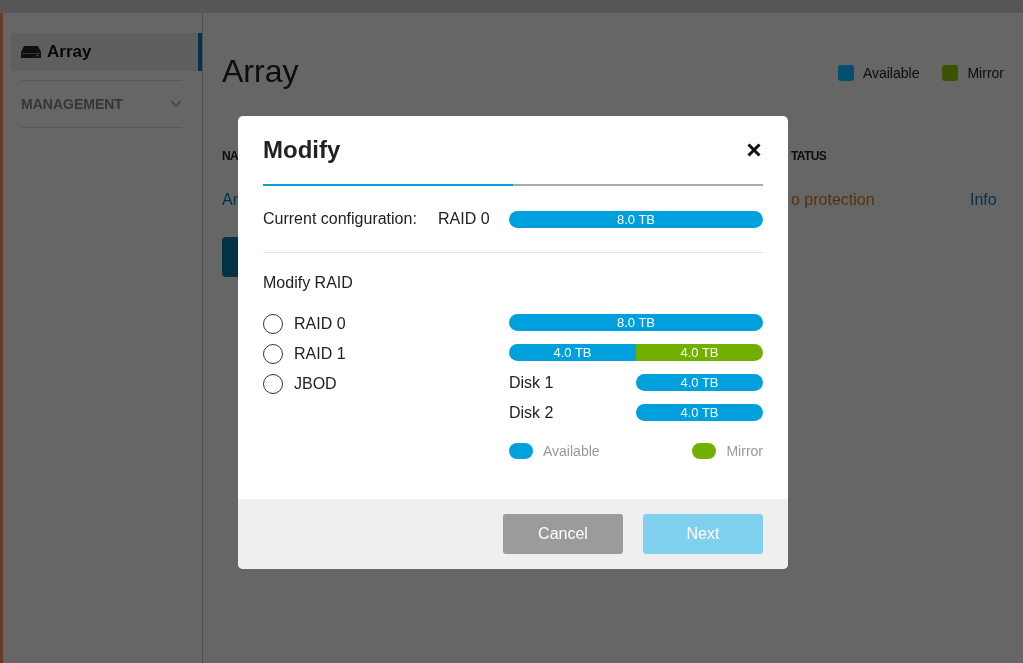 This screenshot has height=663, width=1023. I want to click on sidebar-item: Array, so click(106, 52).